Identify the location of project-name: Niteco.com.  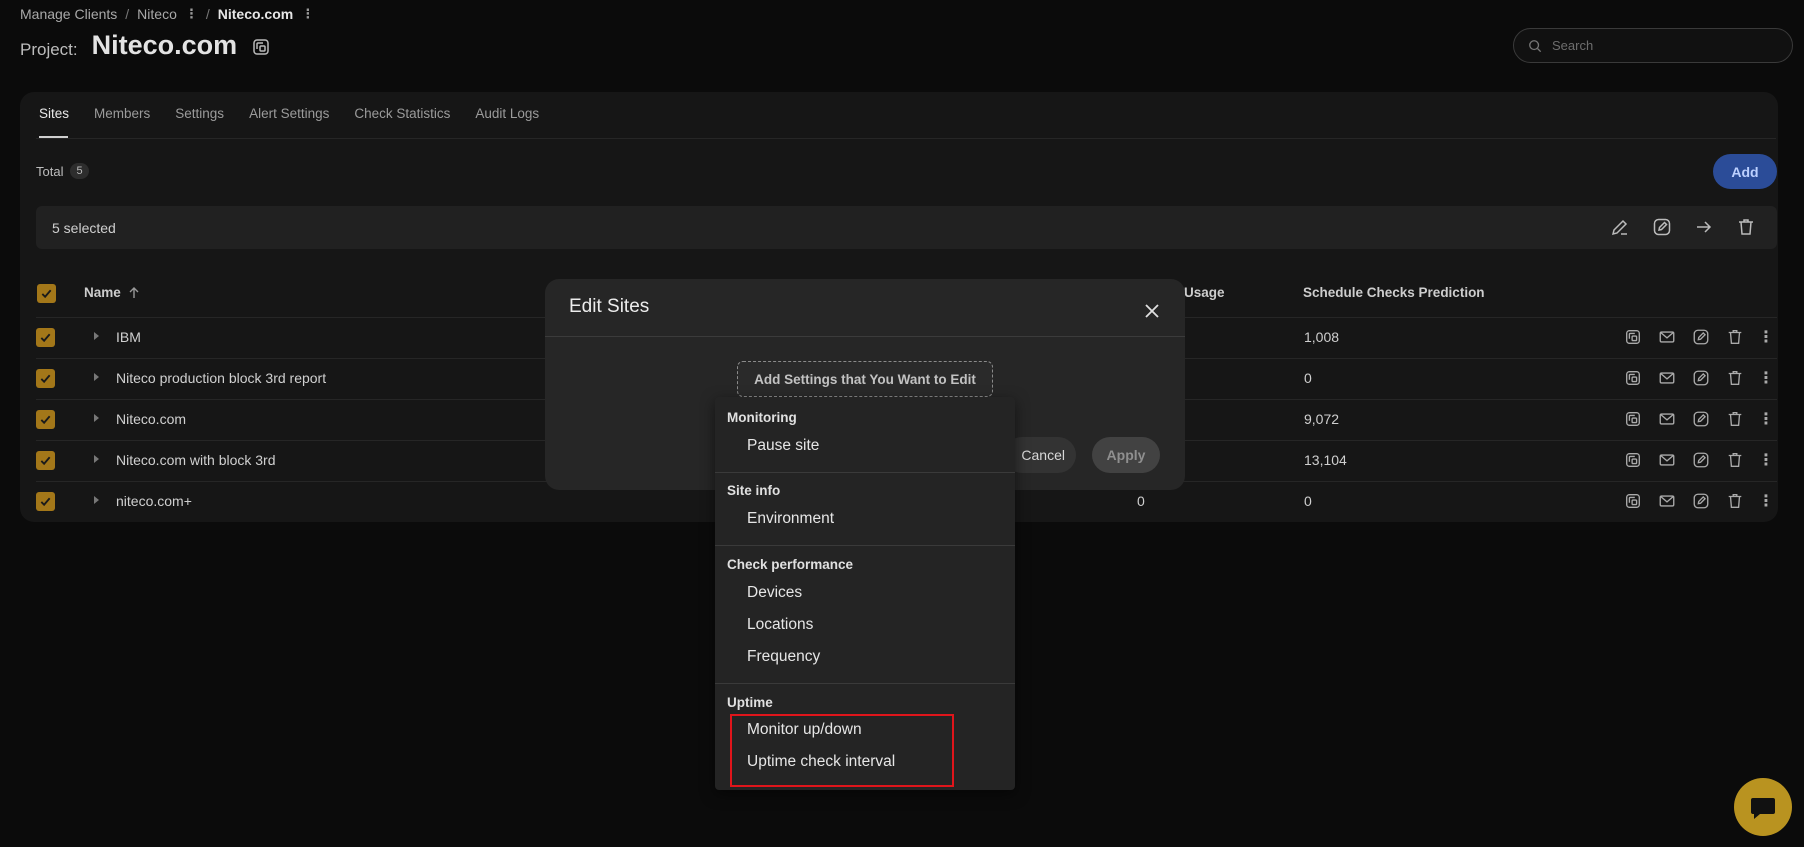
(164, 45).